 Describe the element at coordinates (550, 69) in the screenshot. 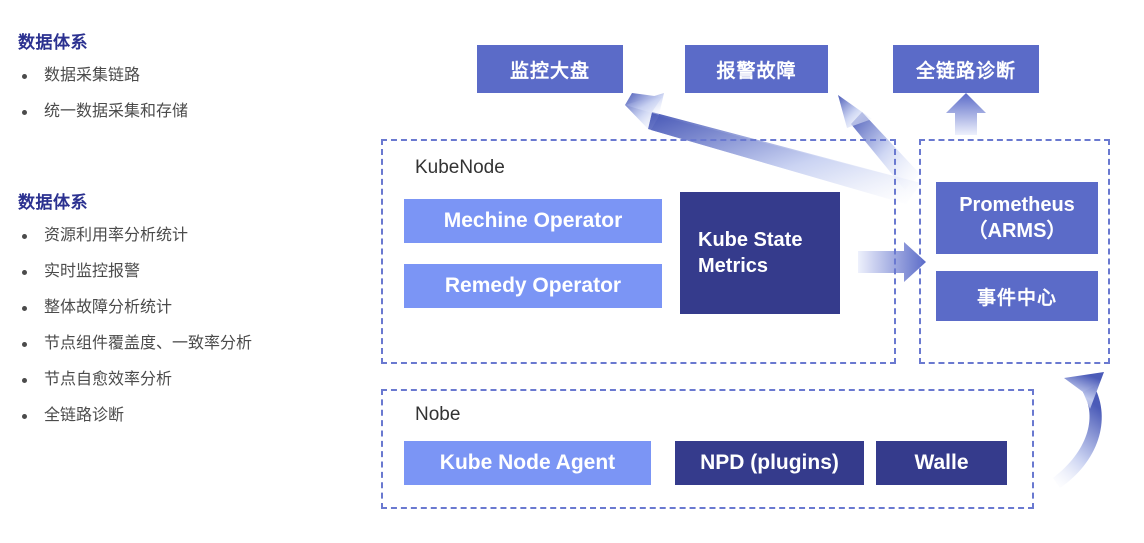

I see `top-box-monitoring-dashboard: 监控大盘` at that location.